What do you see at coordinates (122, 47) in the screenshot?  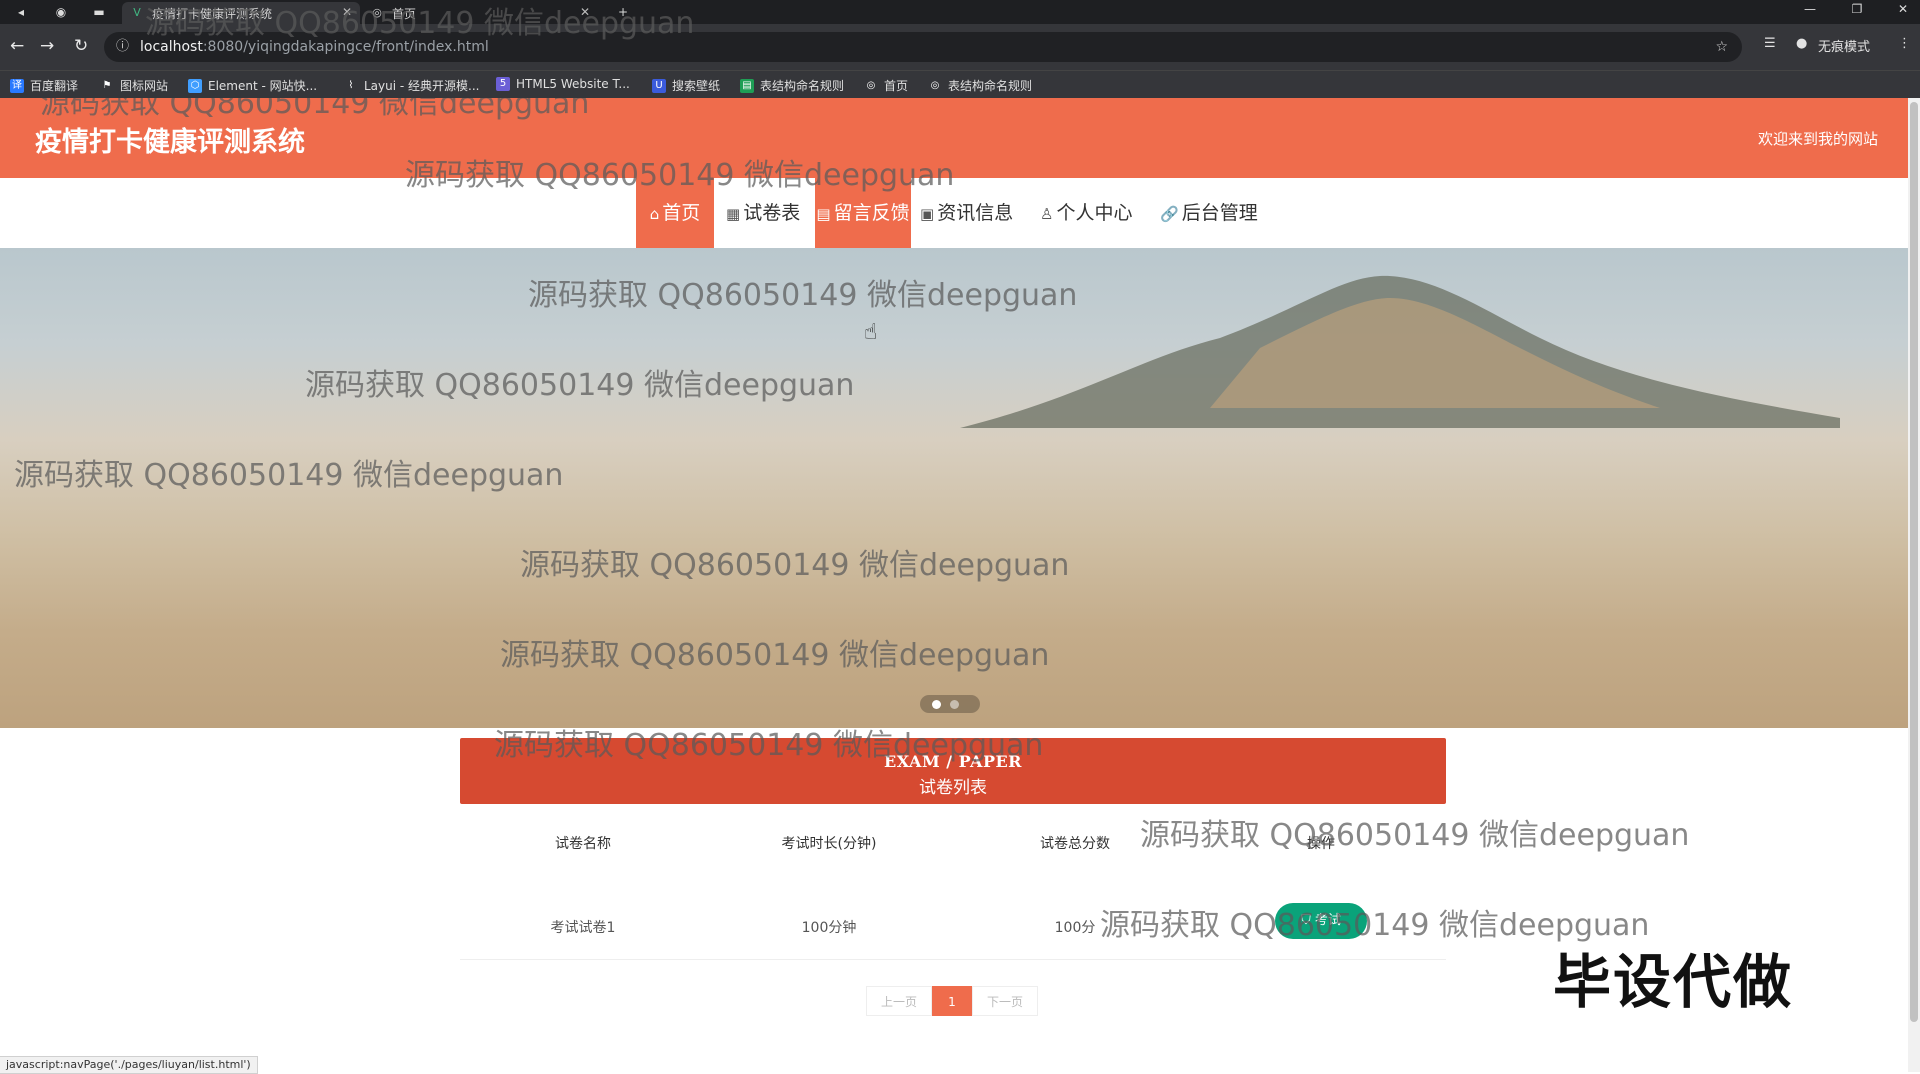 I see `info-icon: ⓘ` at bounding box center [122, 47].